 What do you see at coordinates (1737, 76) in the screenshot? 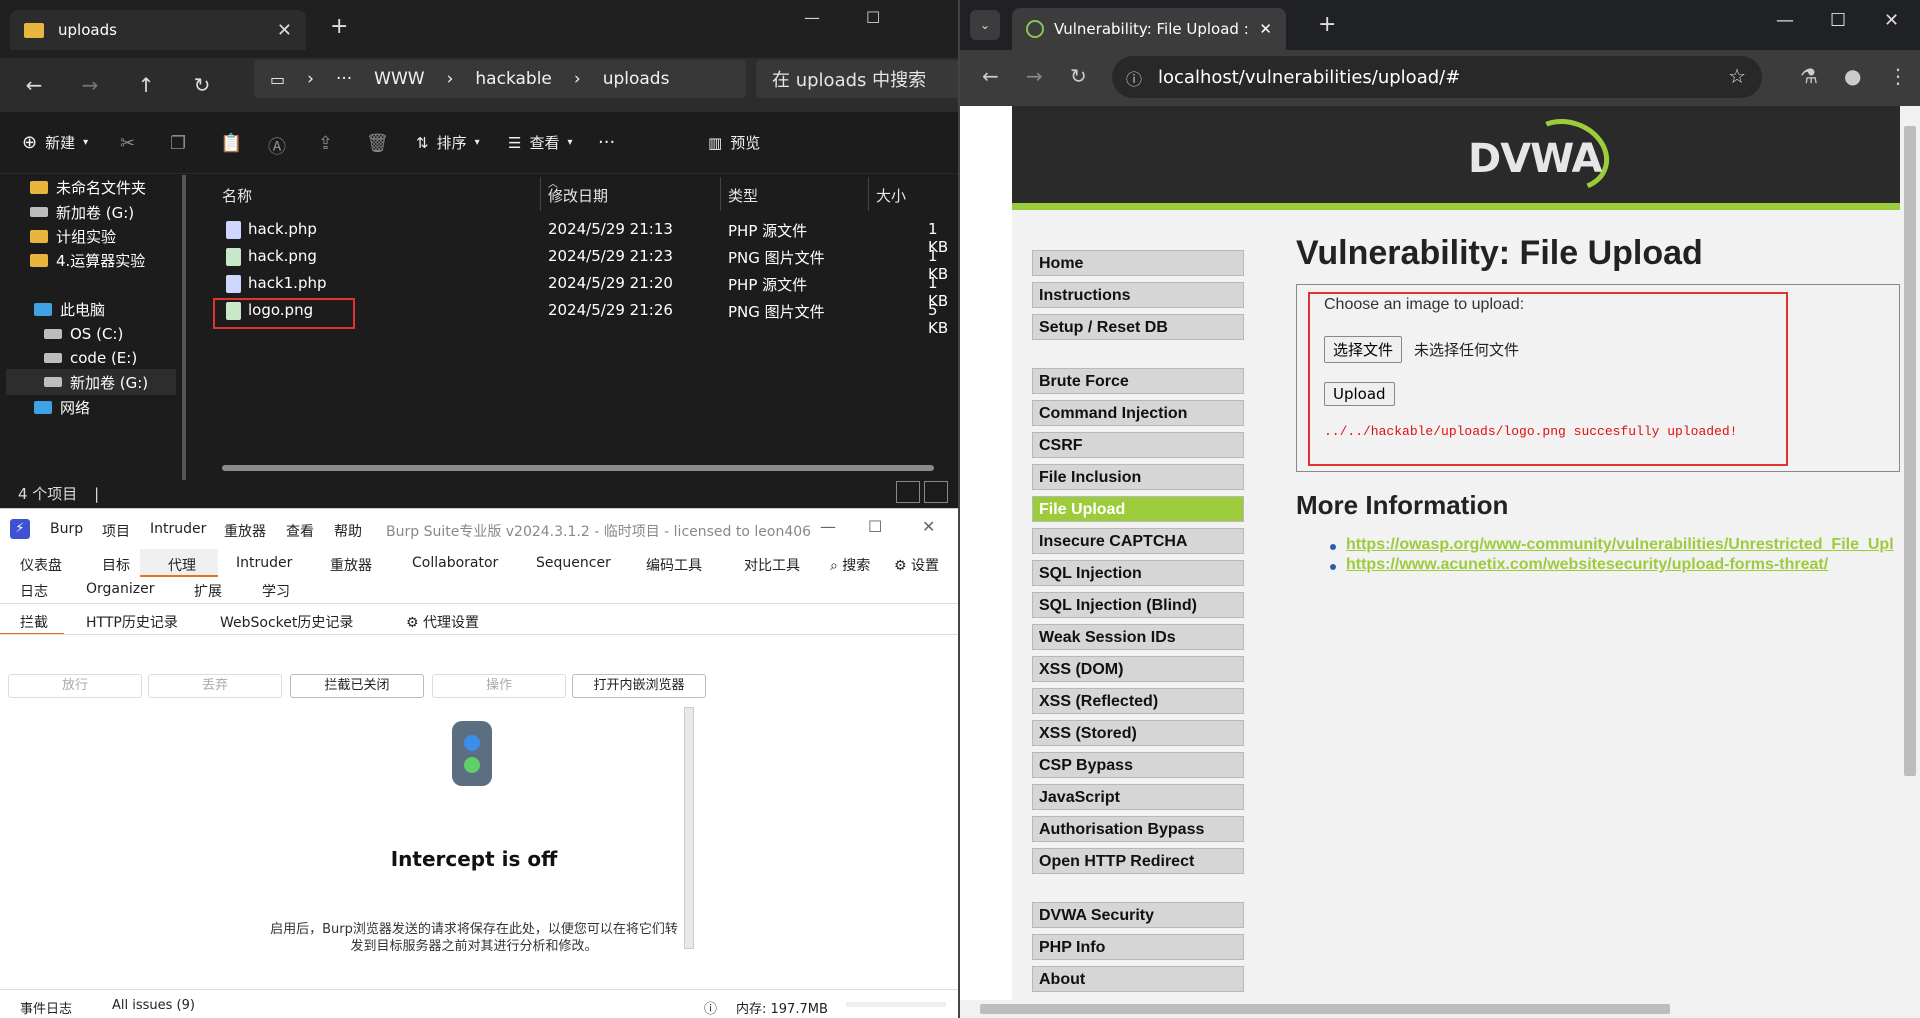
I see `bookmark-star-icon: ☆` at bounding box center [1737, 76].